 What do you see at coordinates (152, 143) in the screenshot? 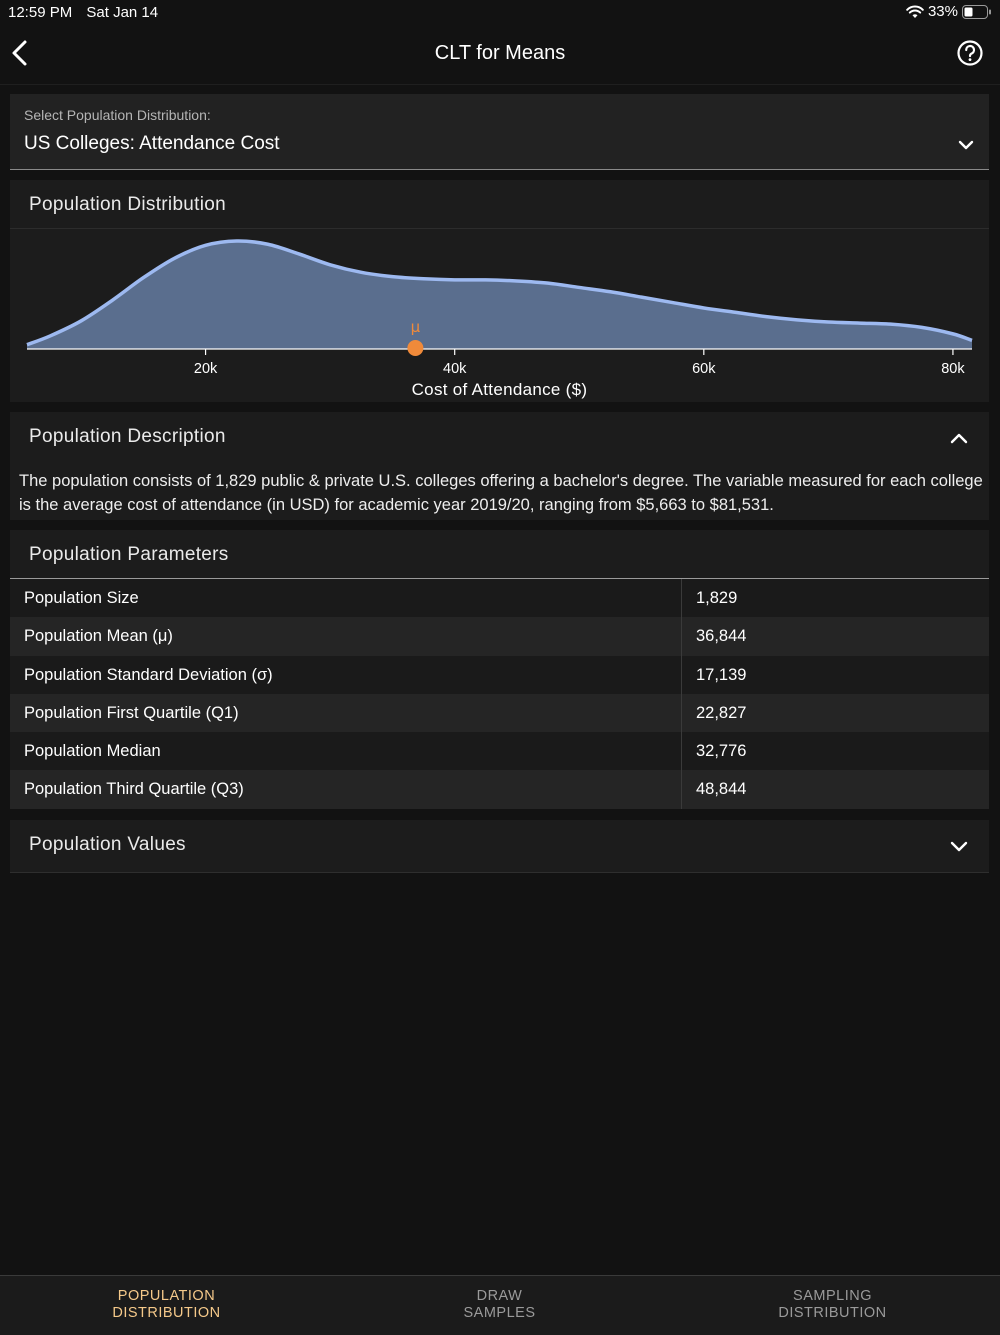
I see `select-value: US Colleges: Attendance Cost` at bounding box center [152, 143].